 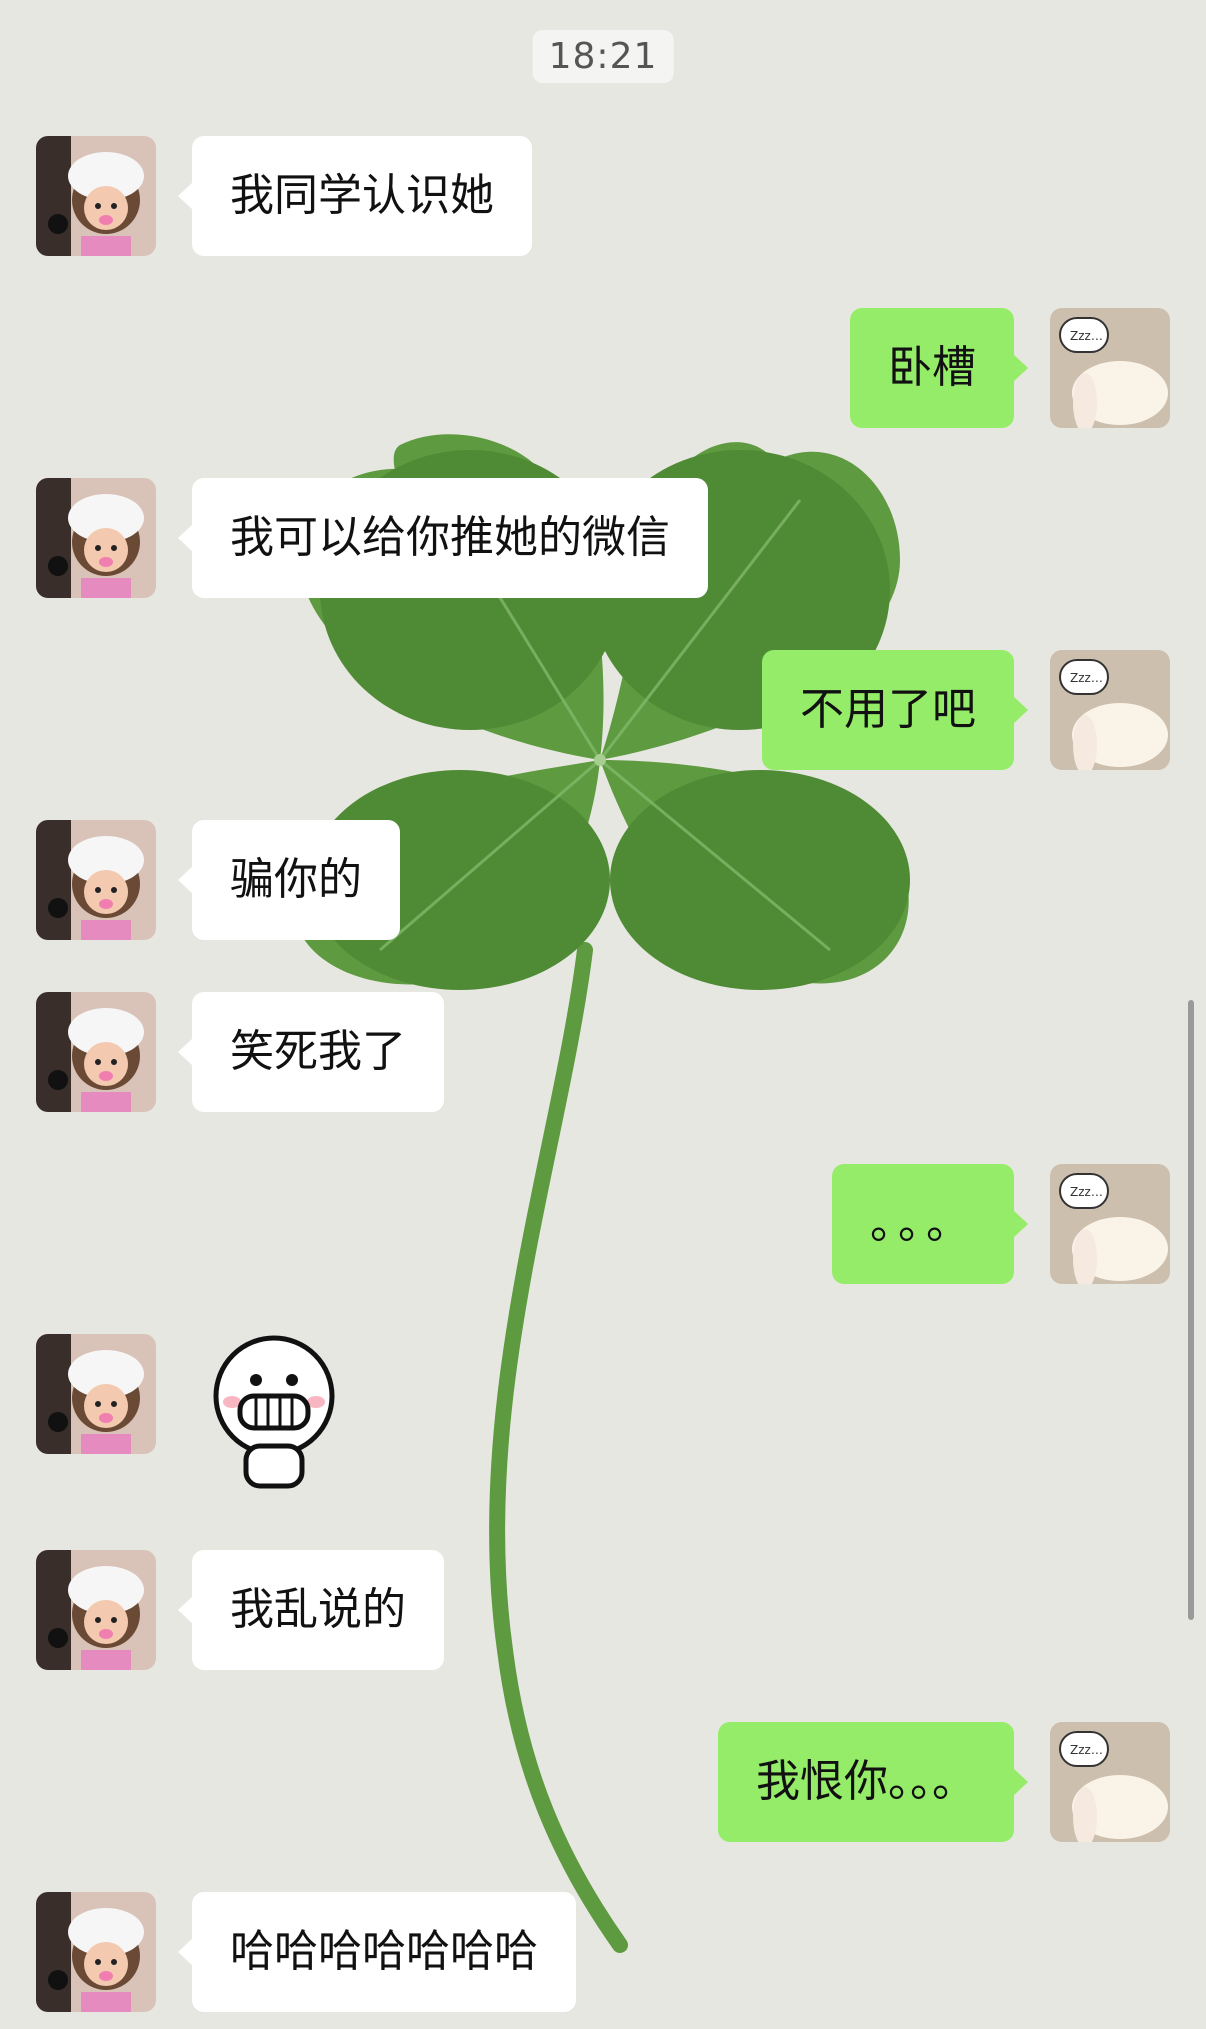 What do you see at coordinates (377, 1952) in the screenshot?
I see `message-bubble-incoming: 哈哈哈哈哈哈哈` at bounding box center [377, 1952].